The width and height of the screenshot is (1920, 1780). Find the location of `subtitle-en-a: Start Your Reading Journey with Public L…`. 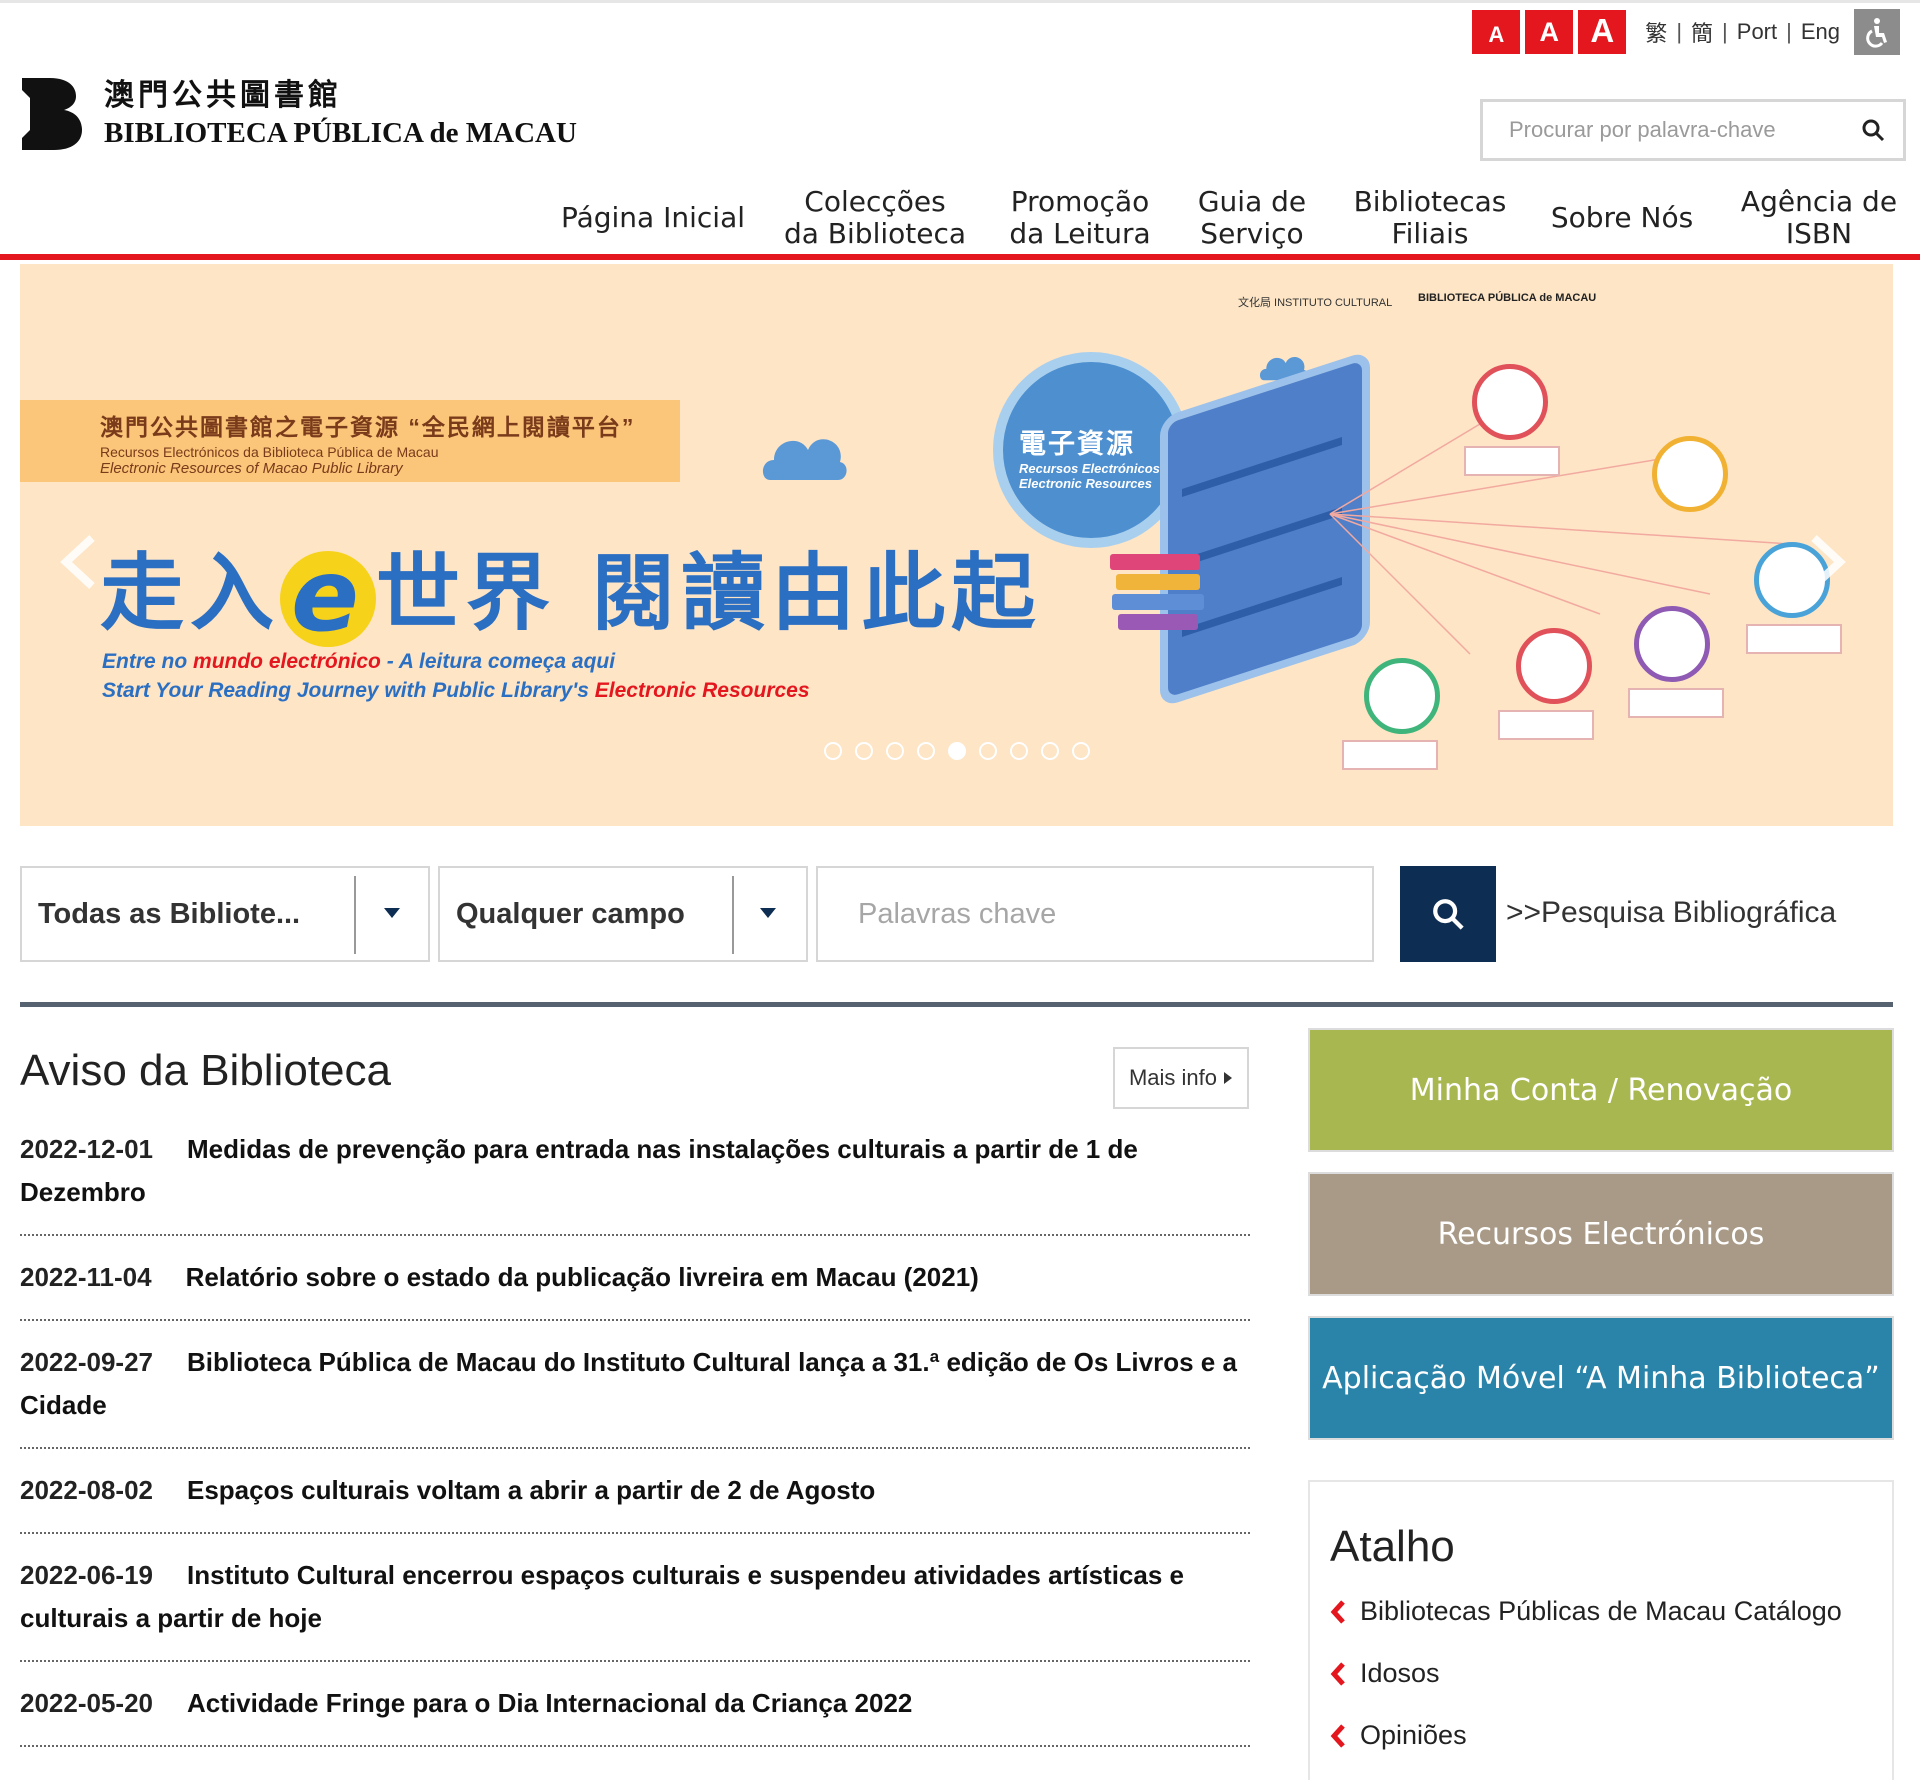

subtitle-en-a: Start Your Reading Journey with Public L… is located at coordinates (348, 690).